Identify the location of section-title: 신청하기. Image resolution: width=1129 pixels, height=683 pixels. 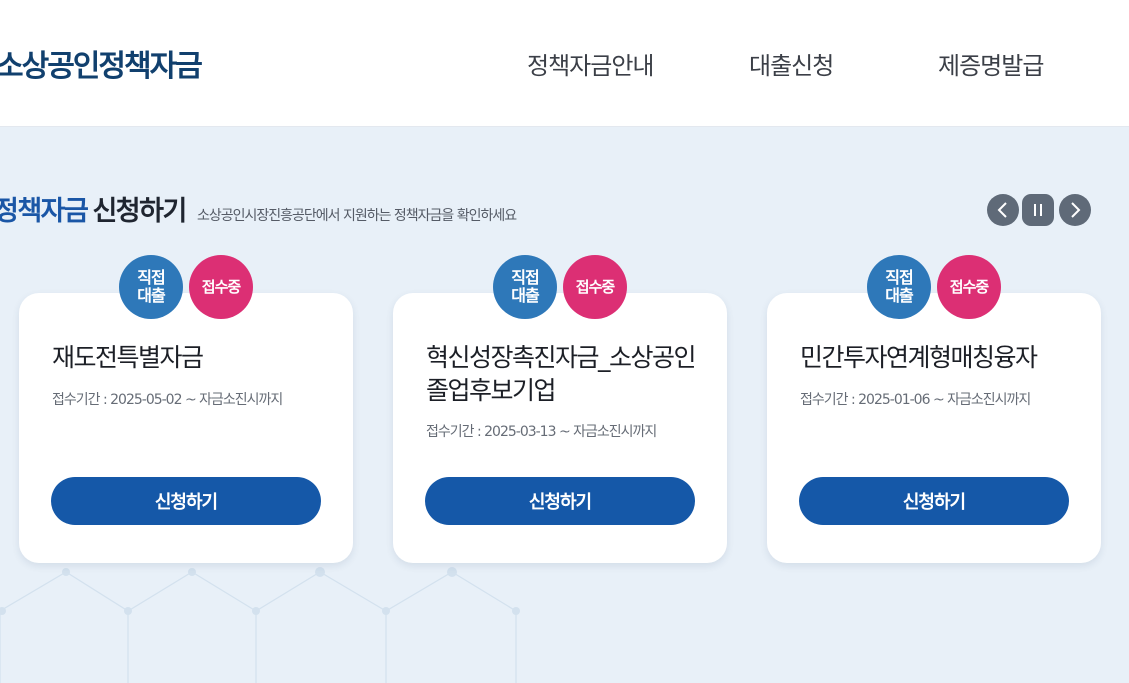
(139, 211).